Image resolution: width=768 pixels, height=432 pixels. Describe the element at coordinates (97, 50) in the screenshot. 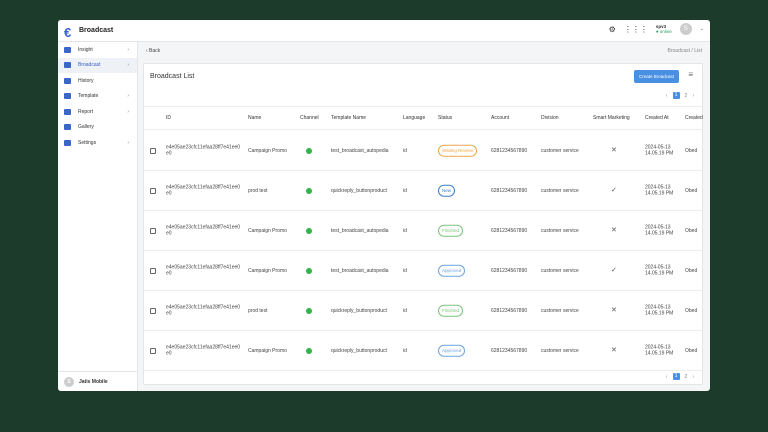

I see `sidebar-item-insight: Insight ›` at that location.